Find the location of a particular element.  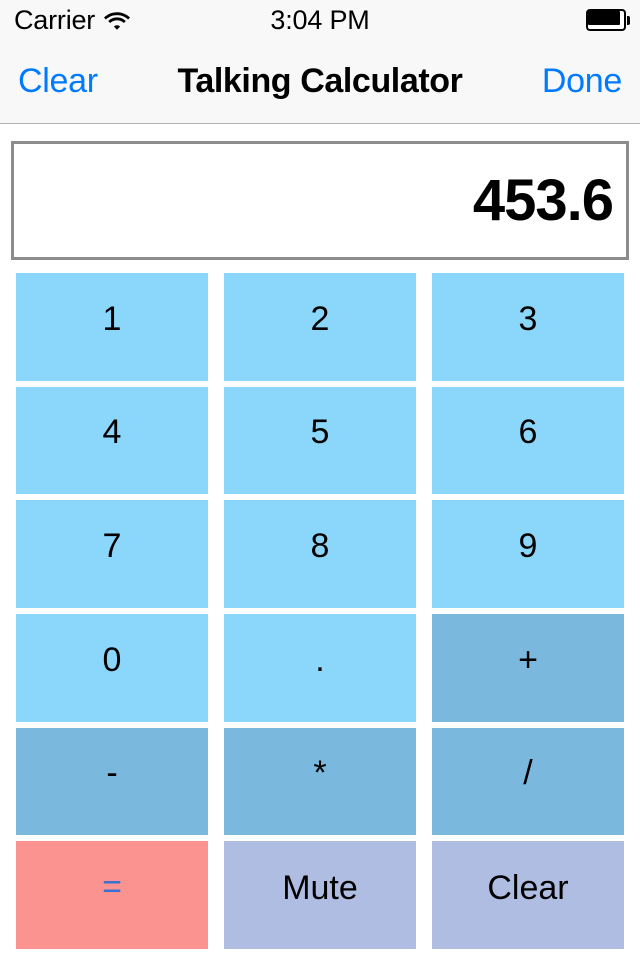

key-4: 4 is located at coordinates (112, 440).